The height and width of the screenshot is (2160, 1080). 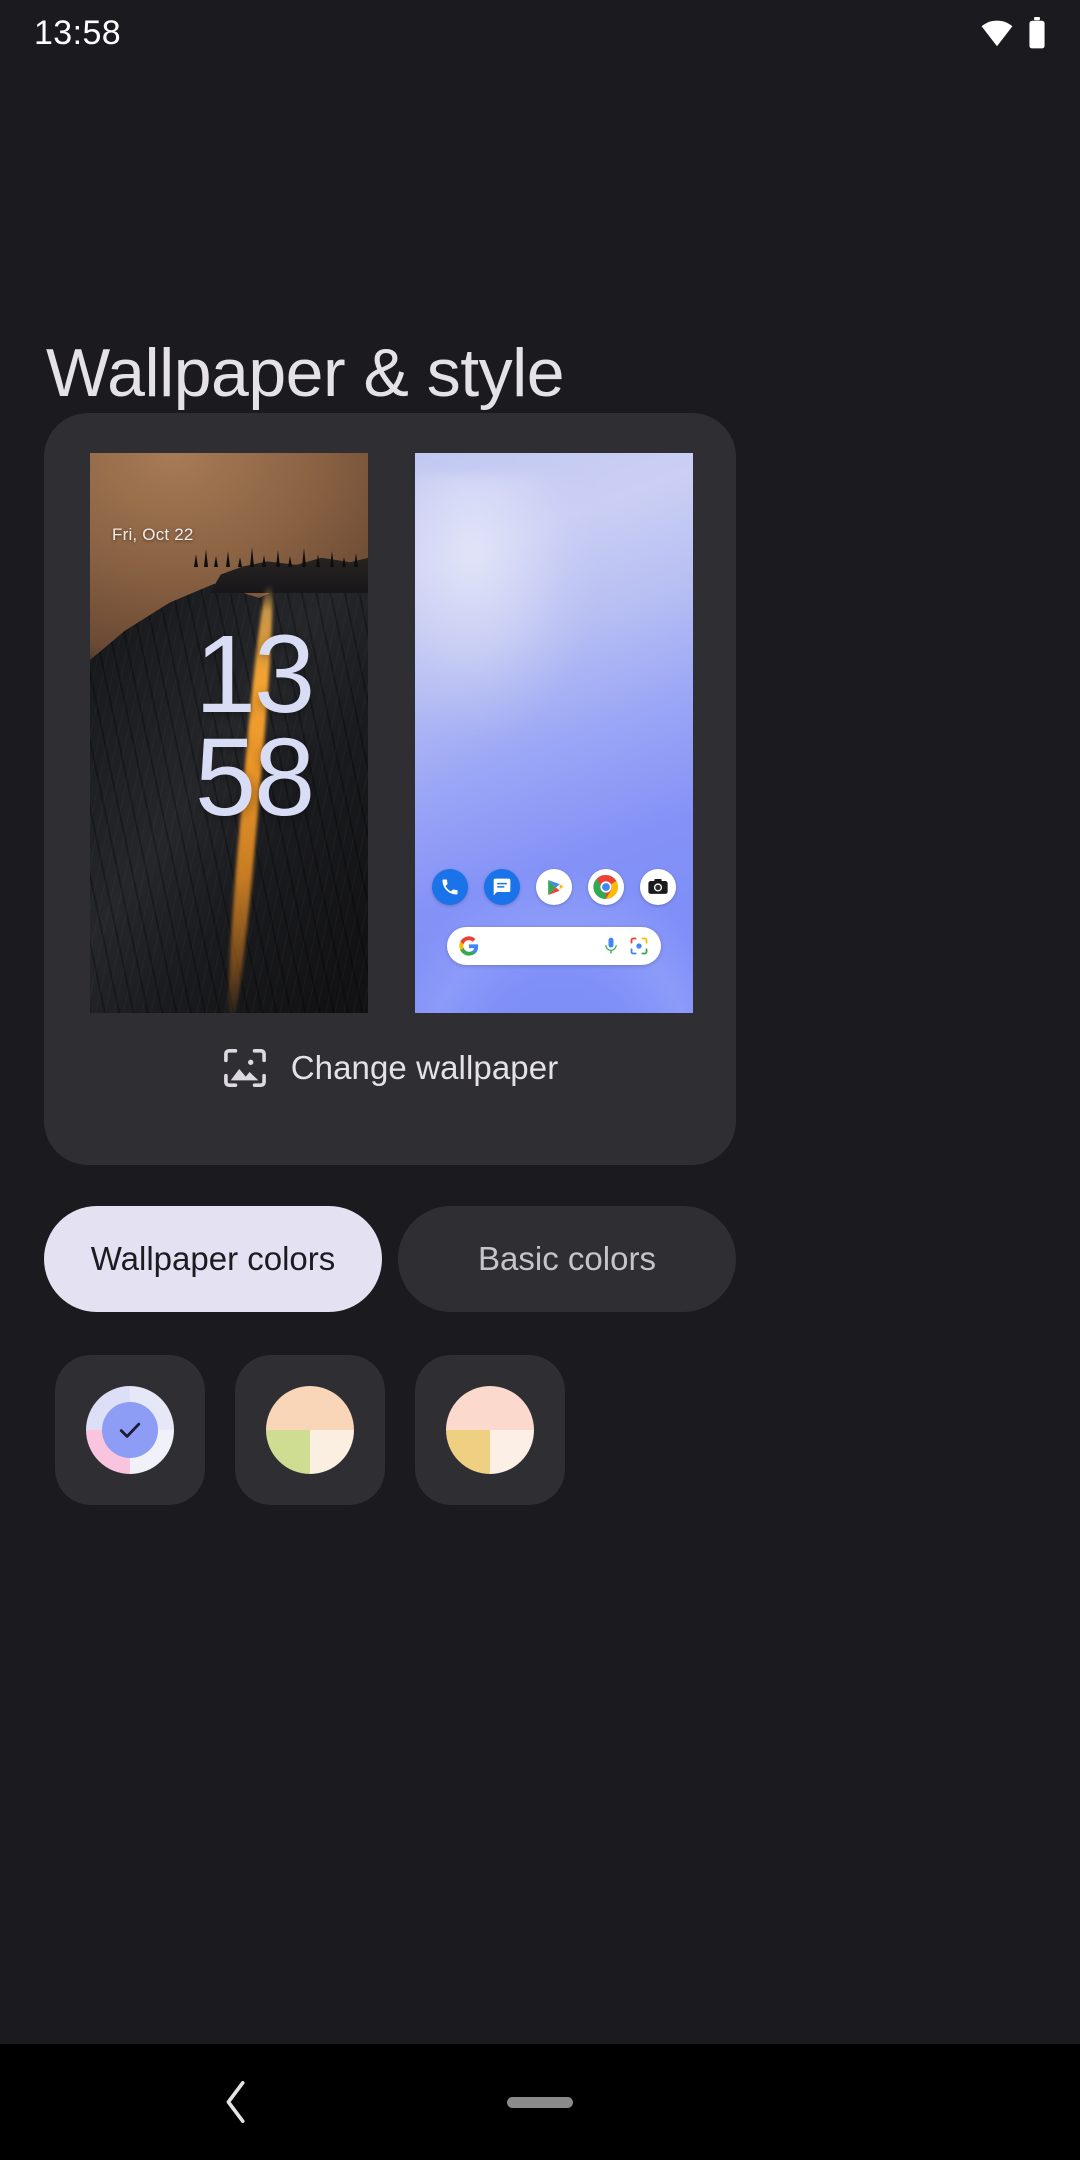 What do you see at coordinates (639, 946) in the screenshot?
I see `google-lens-icon` at bounding box center [639, 946].